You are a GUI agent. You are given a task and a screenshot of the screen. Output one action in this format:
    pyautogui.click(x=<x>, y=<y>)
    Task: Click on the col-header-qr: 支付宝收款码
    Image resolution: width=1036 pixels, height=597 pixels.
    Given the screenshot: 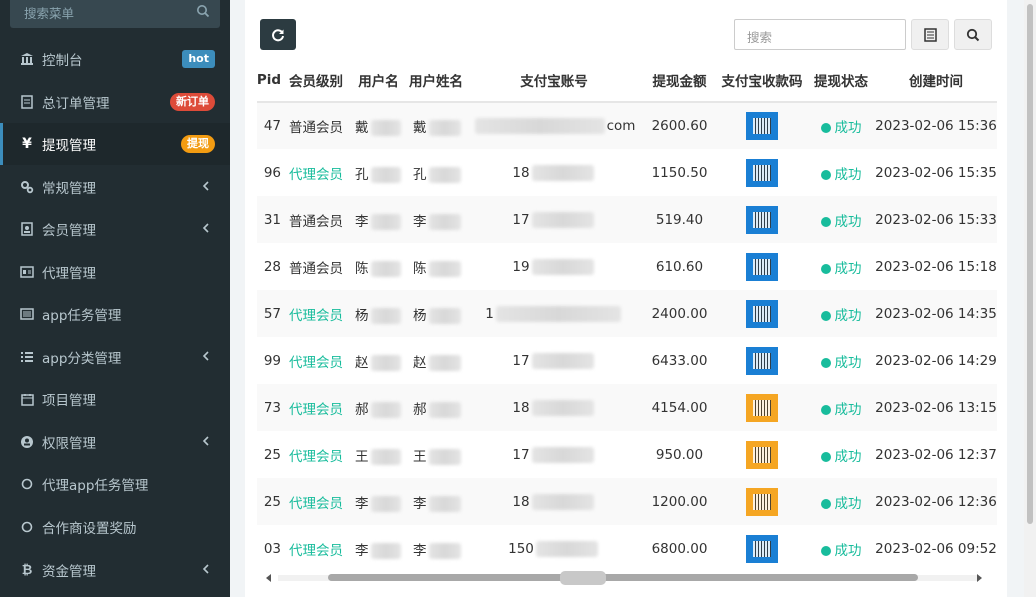 What is the action you would take?
    pyautogui.click(x=762, y=80)
    